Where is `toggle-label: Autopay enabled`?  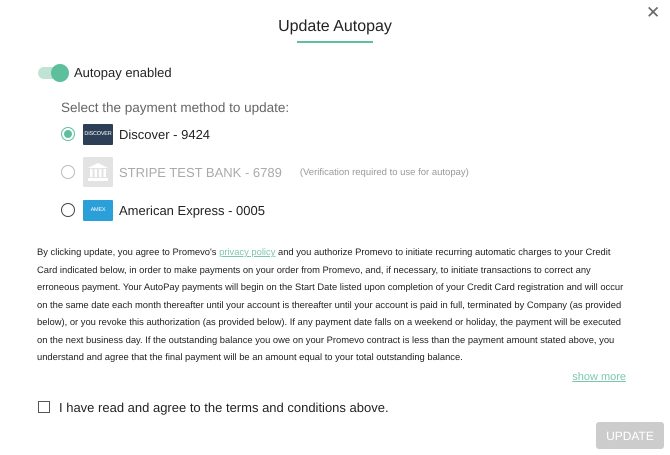 toggle-label: Autopay enabled is located at coordinates (123, 72).